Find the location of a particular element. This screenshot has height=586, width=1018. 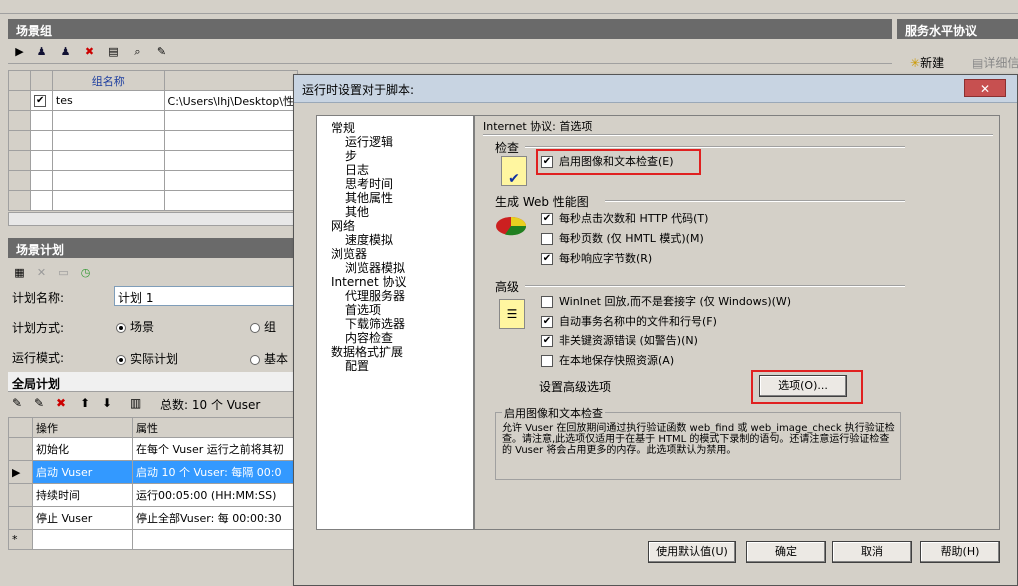

delete-icon: ✕ is located at coordinates (41, 272).